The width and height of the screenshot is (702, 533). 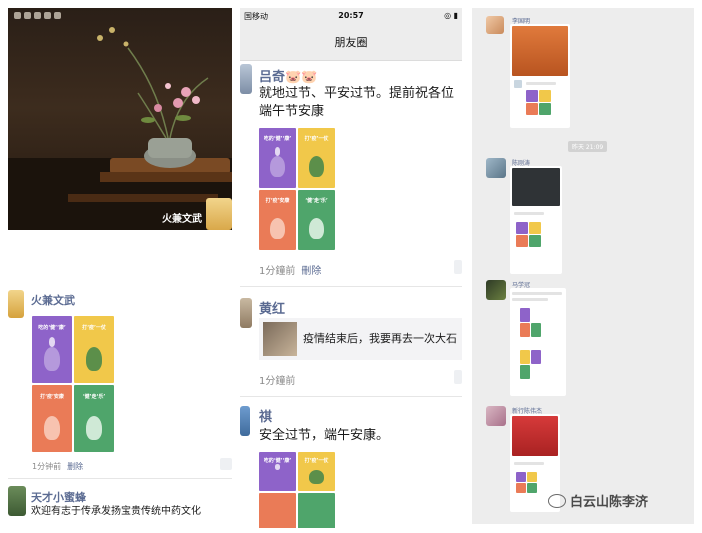 What do you see at coordinates (280, 339) in the screenshot?
I see `link-thumbnail` at bounding box center [280, 339].